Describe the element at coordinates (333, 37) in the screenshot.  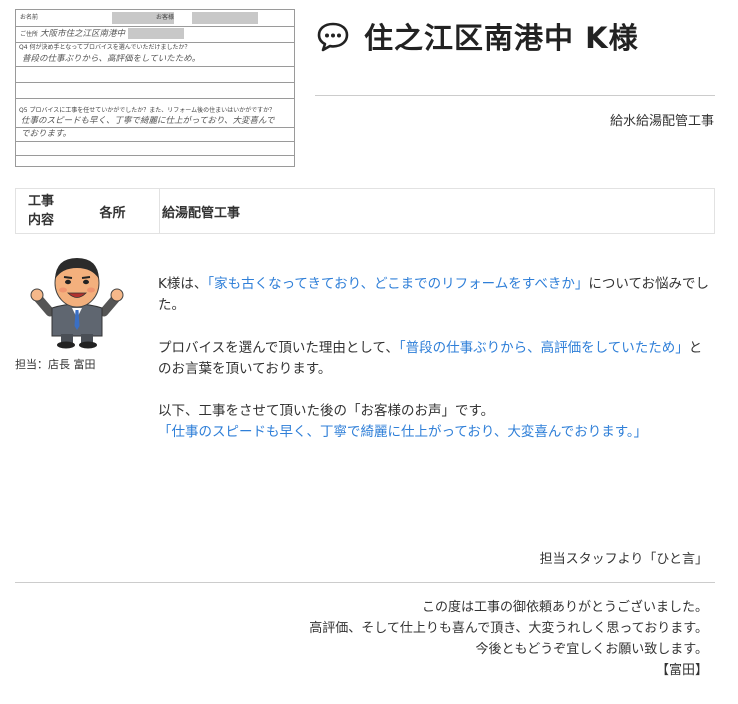
I see `speech-bubble-icon` at that location.